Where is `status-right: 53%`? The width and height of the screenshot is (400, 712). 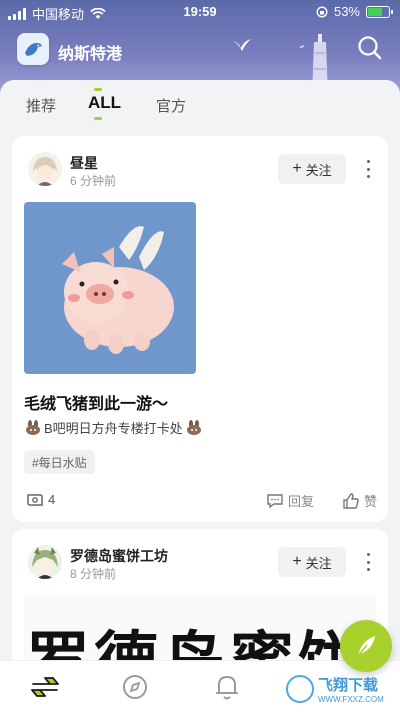
status-right: 53% is located at coordinates (354, 11).